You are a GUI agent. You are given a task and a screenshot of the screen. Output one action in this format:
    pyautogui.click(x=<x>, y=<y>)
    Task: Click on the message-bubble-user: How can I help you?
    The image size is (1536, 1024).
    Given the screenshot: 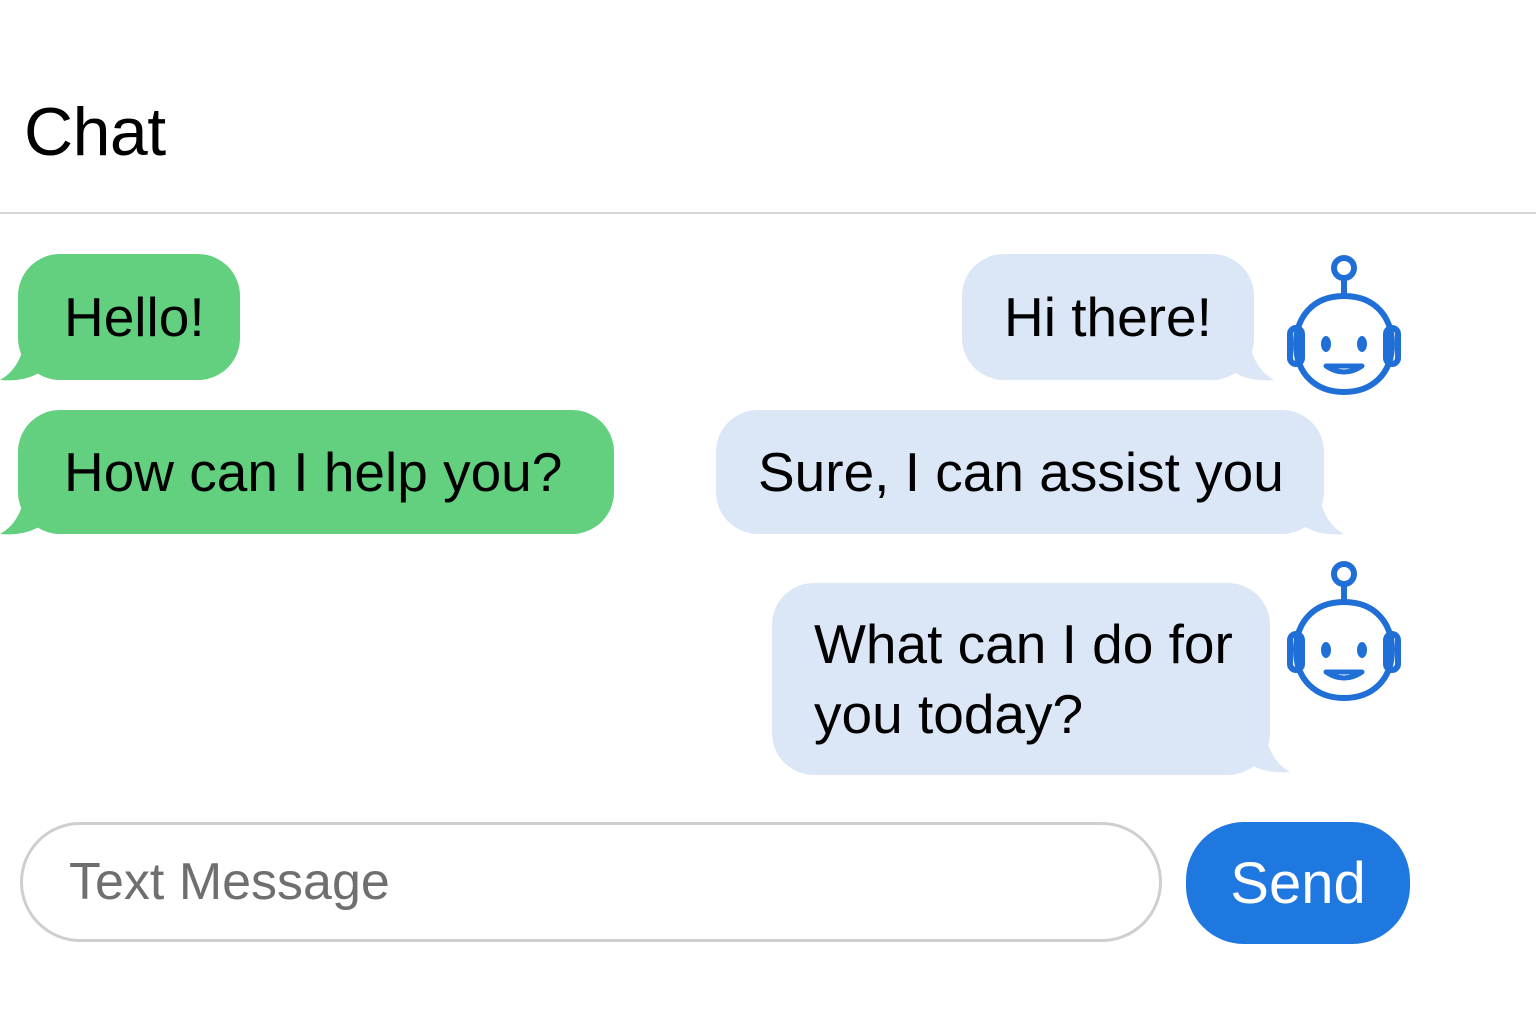 What is the action you would take?
    pyautogui.click(x=316, y=472)
    